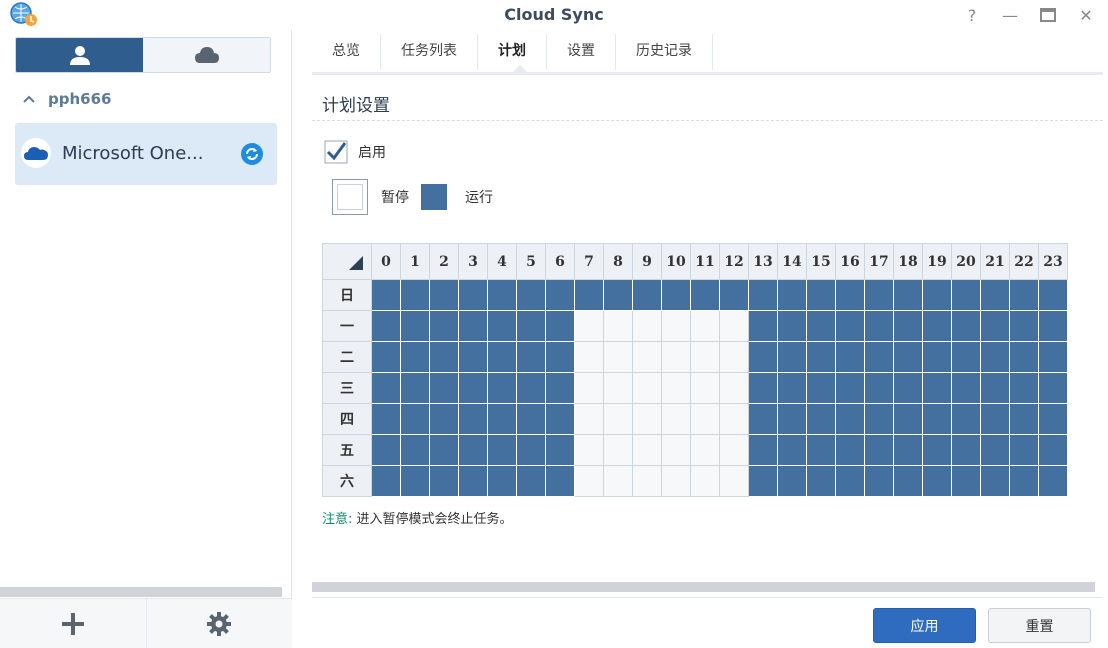  I want to click on hour-header: 20, so click(966, 261).